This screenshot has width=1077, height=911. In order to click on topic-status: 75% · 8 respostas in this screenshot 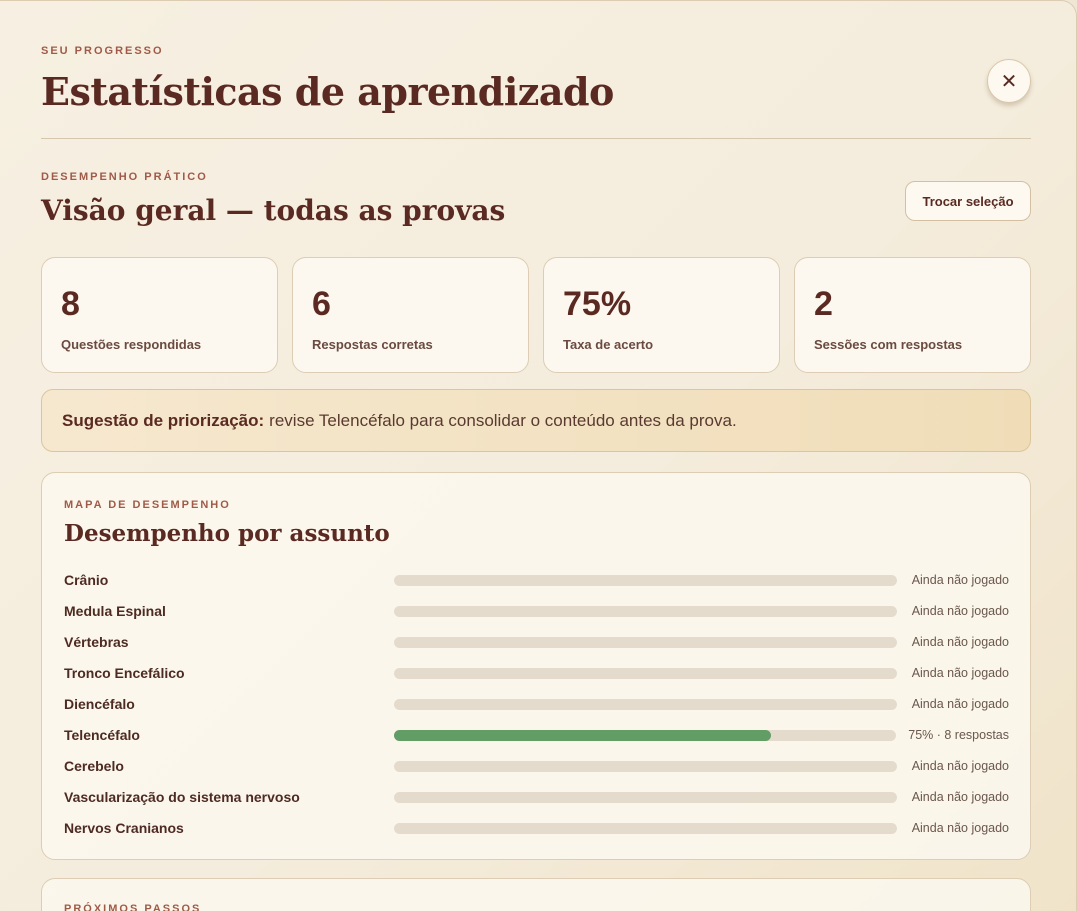, I will do `click(958, 735)`.